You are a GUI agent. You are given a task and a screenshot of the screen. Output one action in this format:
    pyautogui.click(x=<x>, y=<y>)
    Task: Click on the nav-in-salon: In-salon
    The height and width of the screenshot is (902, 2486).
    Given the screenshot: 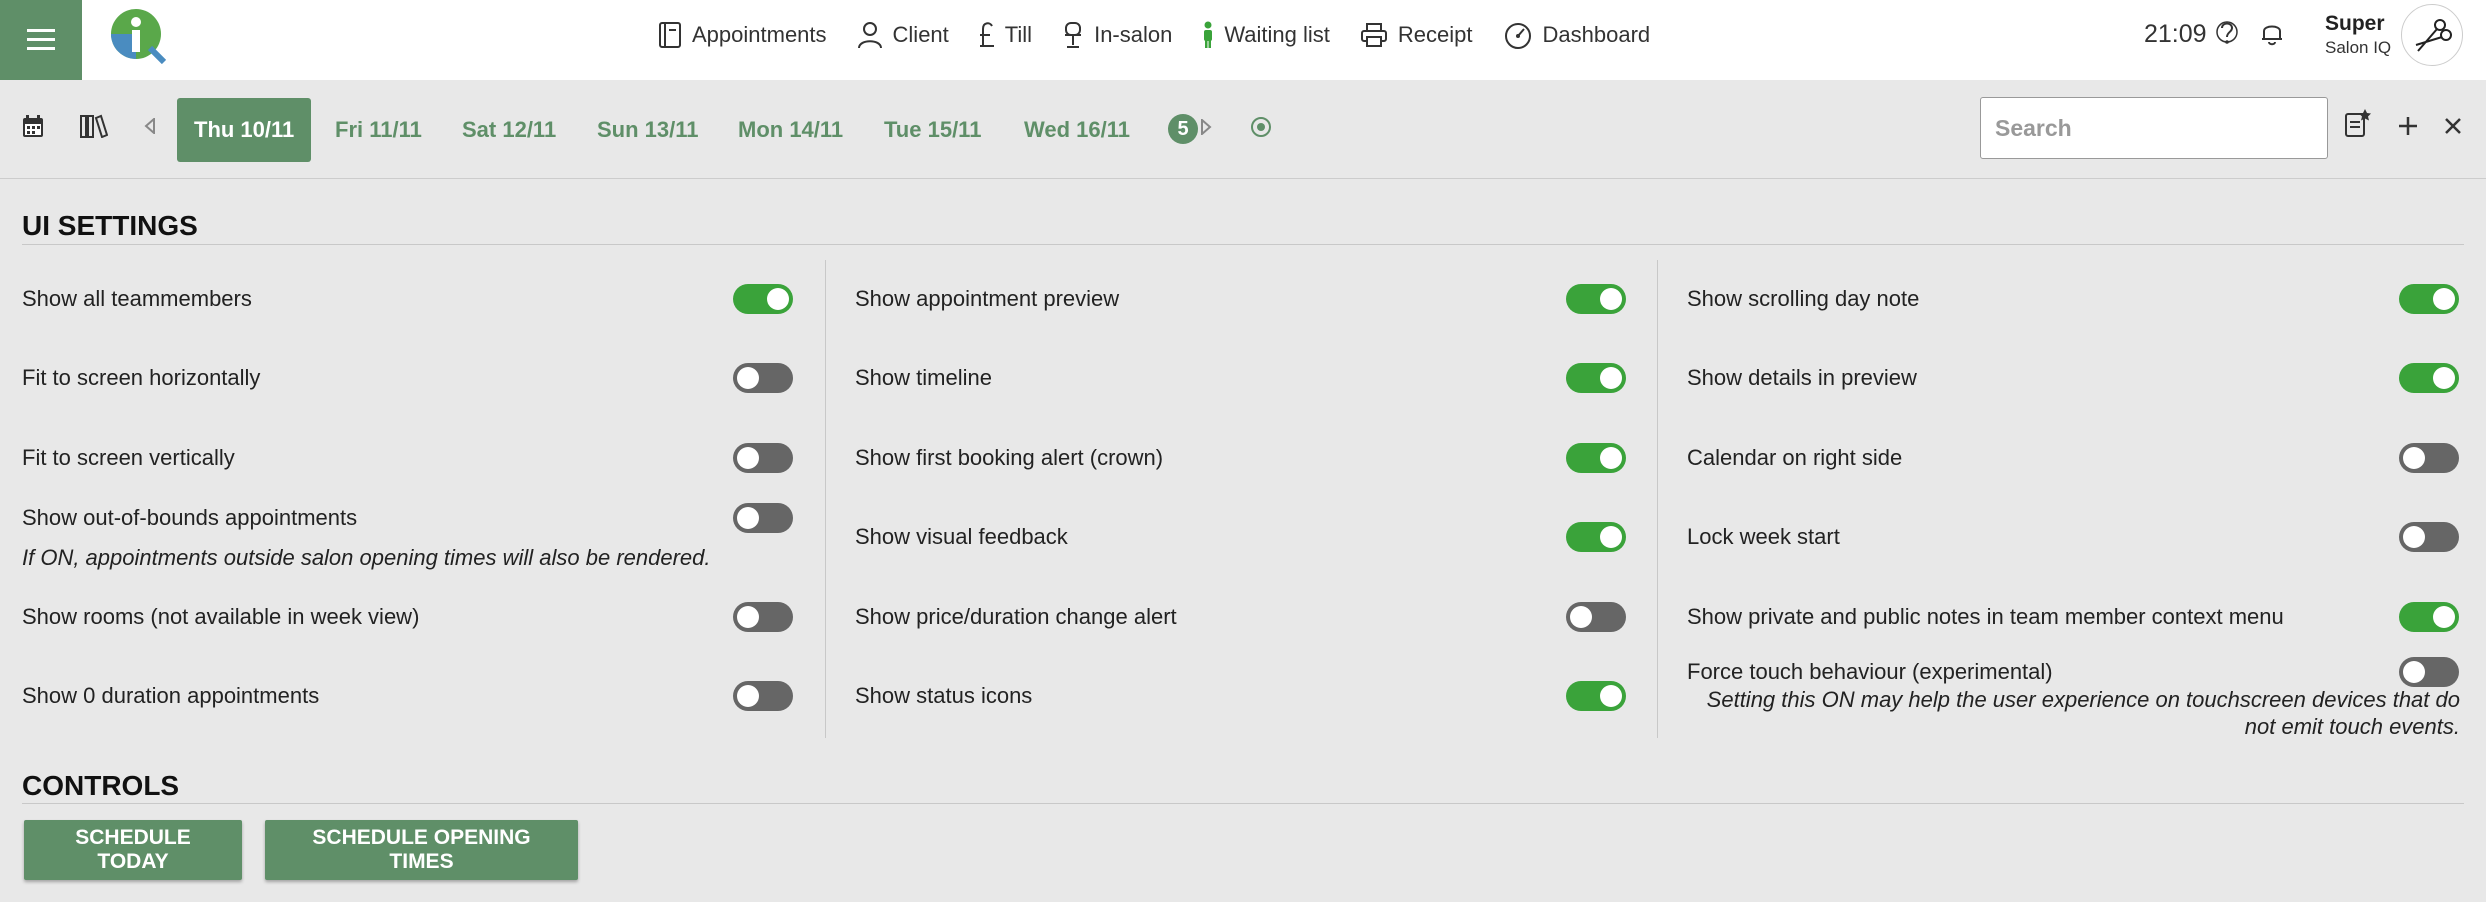 What is the action you would take?
    pyautogui.click(x=1117, y=35)
    